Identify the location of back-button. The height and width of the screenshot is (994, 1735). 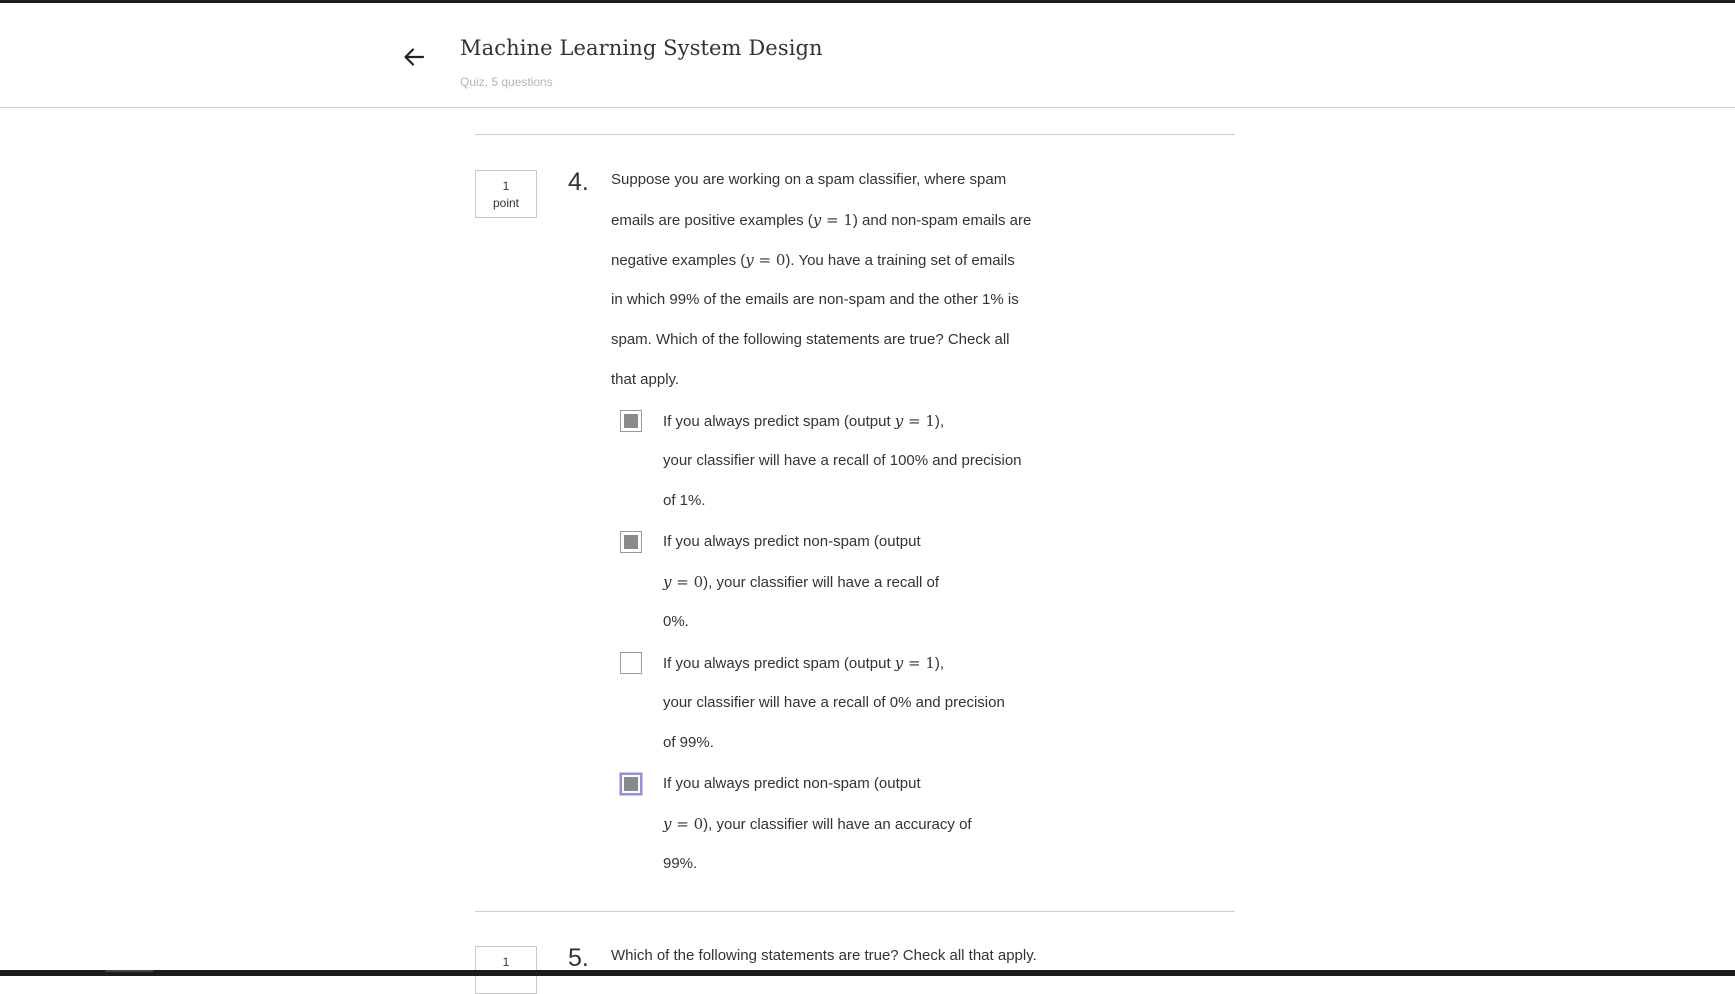
(414, 57).